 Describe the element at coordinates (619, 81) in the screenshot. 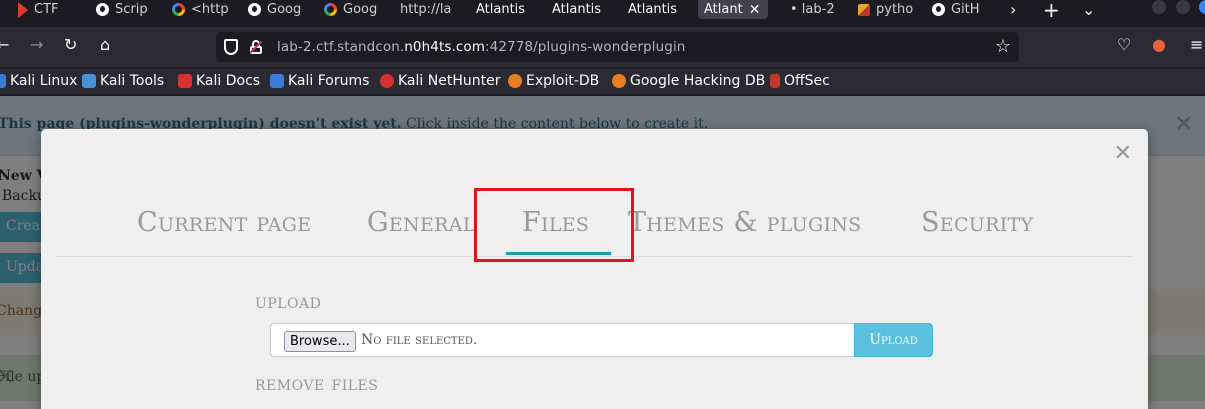

I see `ghdb-icon` at that location.